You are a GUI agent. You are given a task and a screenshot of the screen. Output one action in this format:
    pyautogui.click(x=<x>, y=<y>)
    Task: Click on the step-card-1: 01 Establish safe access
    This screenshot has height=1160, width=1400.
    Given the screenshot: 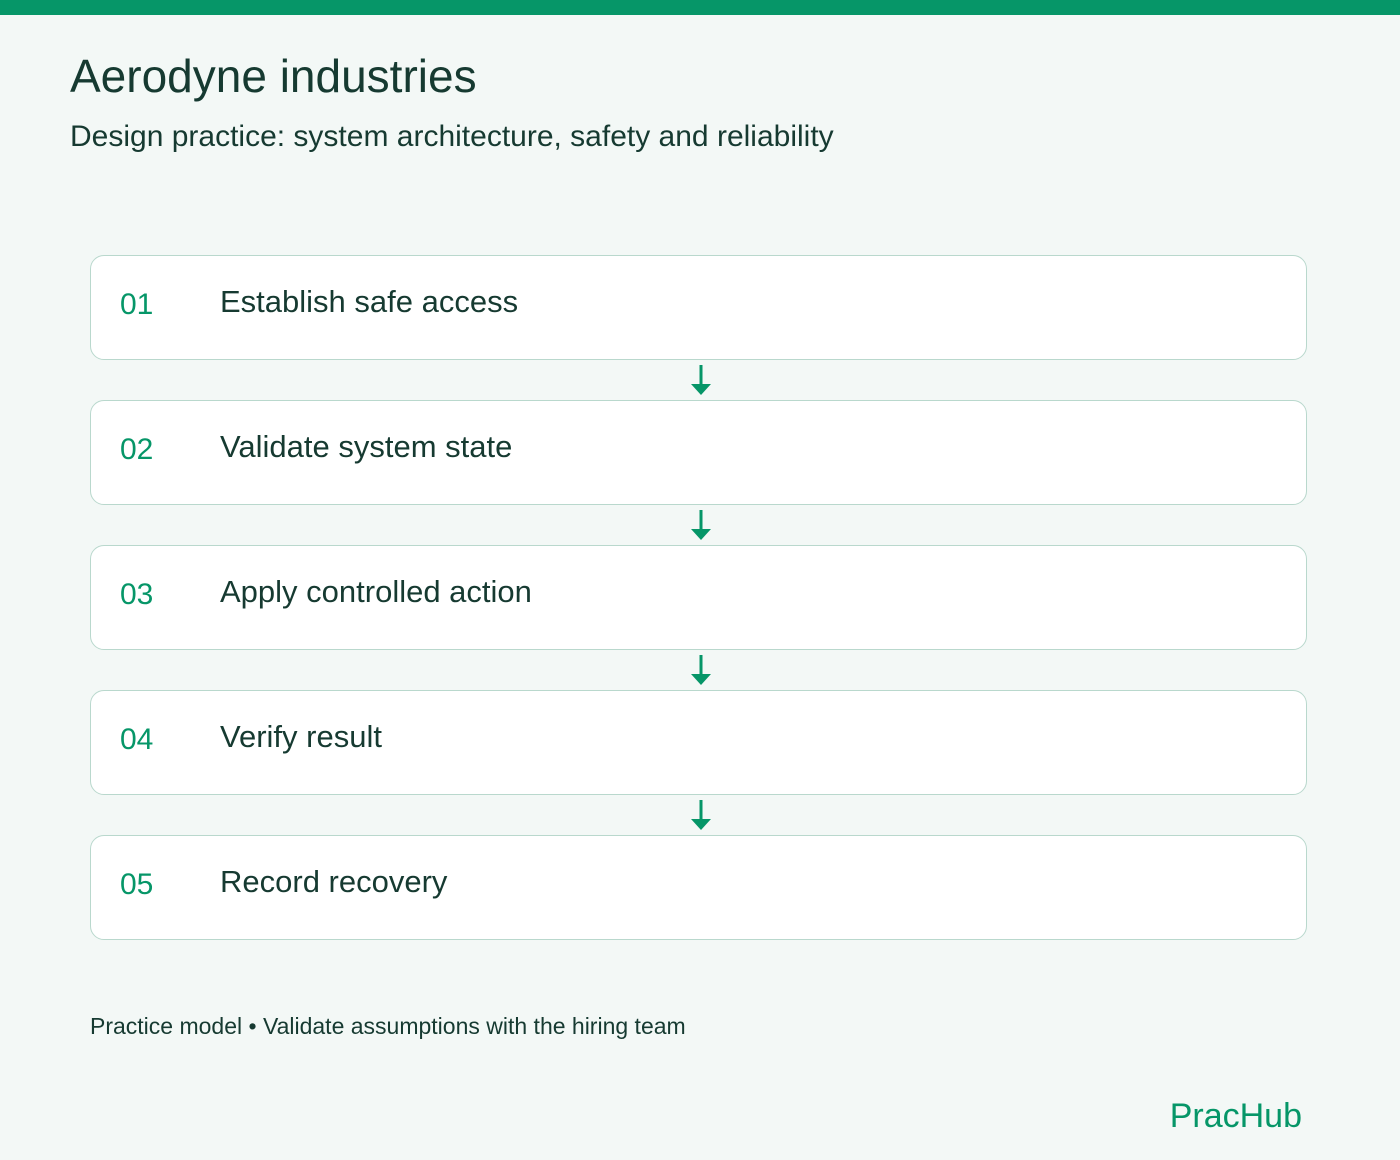 What is the action you would take?
    pyautogui.click(x=698, y=307)
    